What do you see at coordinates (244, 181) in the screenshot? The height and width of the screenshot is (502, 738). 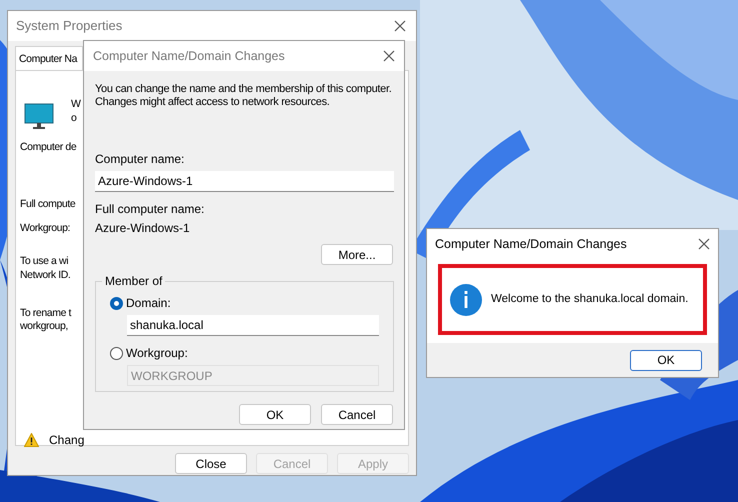 I see `computer-name-field: Azure-Windows-1` at bounding box center [244, 181].